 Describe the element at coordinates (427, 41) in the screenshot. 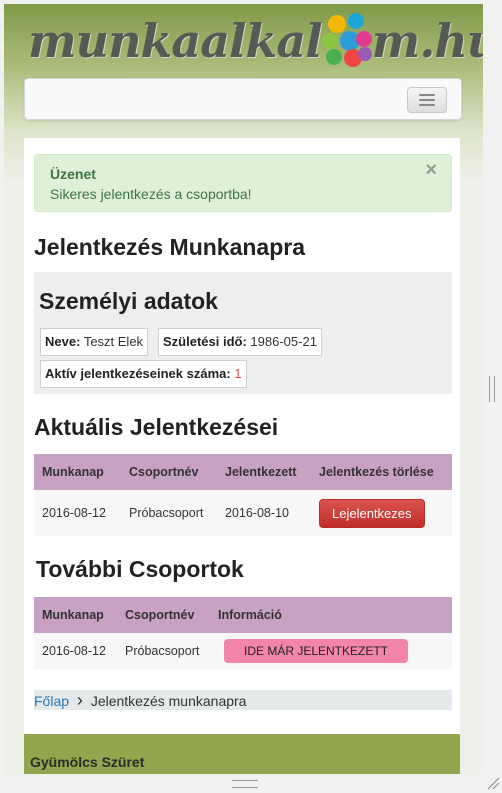

I see `logo-text-suffix: m.hu` at that location.